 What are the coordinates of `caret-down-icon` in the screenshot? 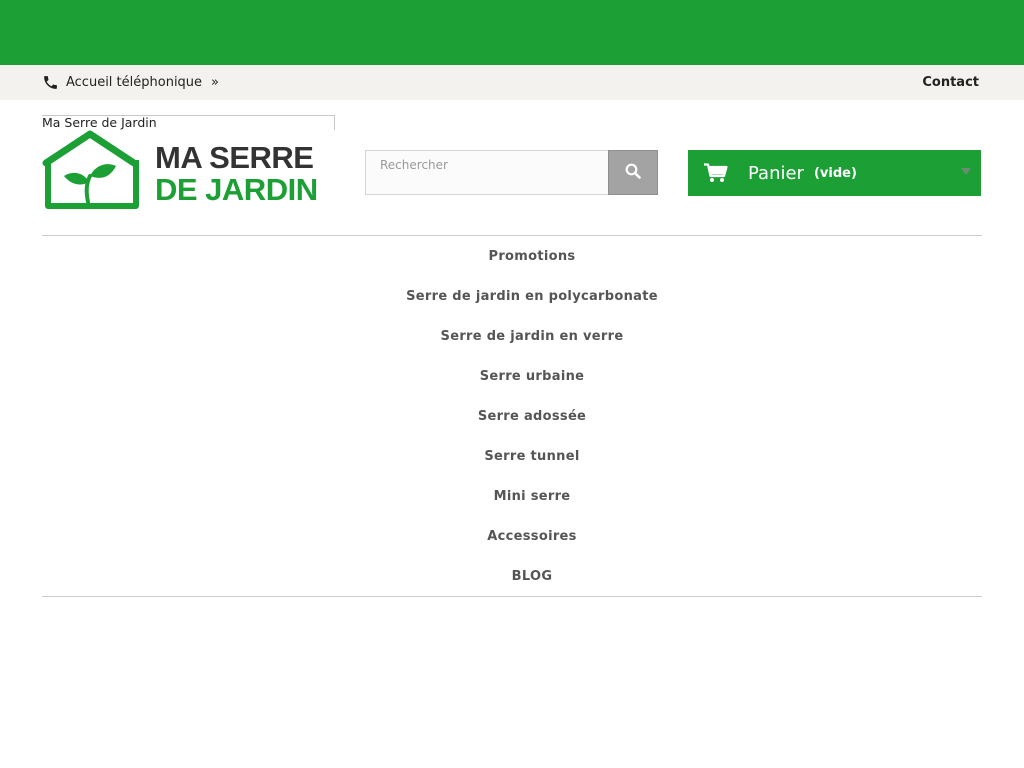 It's located at (966, 171).